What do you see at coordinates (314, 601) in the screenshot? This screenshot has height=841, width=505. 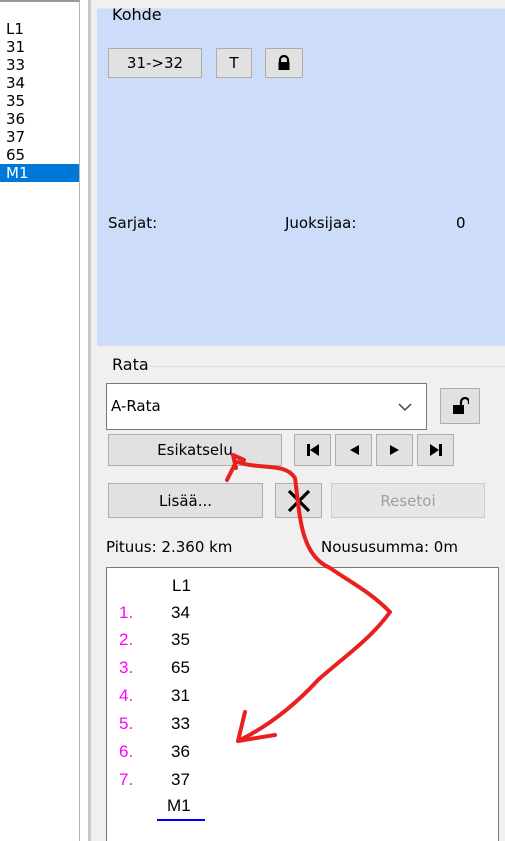 I see `annotation-curve` at bounding box center [314, 601].